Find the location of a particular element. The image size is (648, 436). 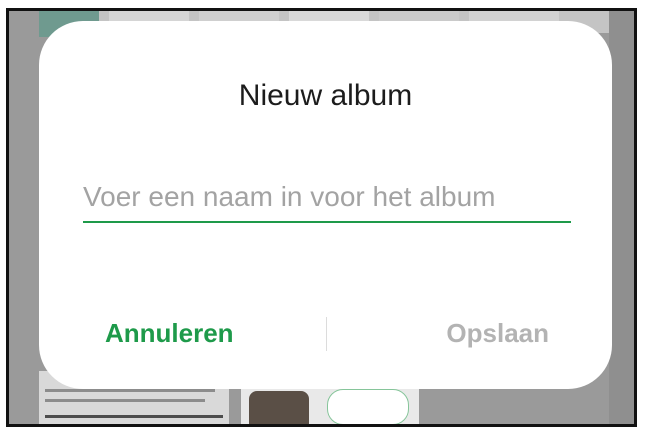

button-divider is located at coordinates (326, 334).